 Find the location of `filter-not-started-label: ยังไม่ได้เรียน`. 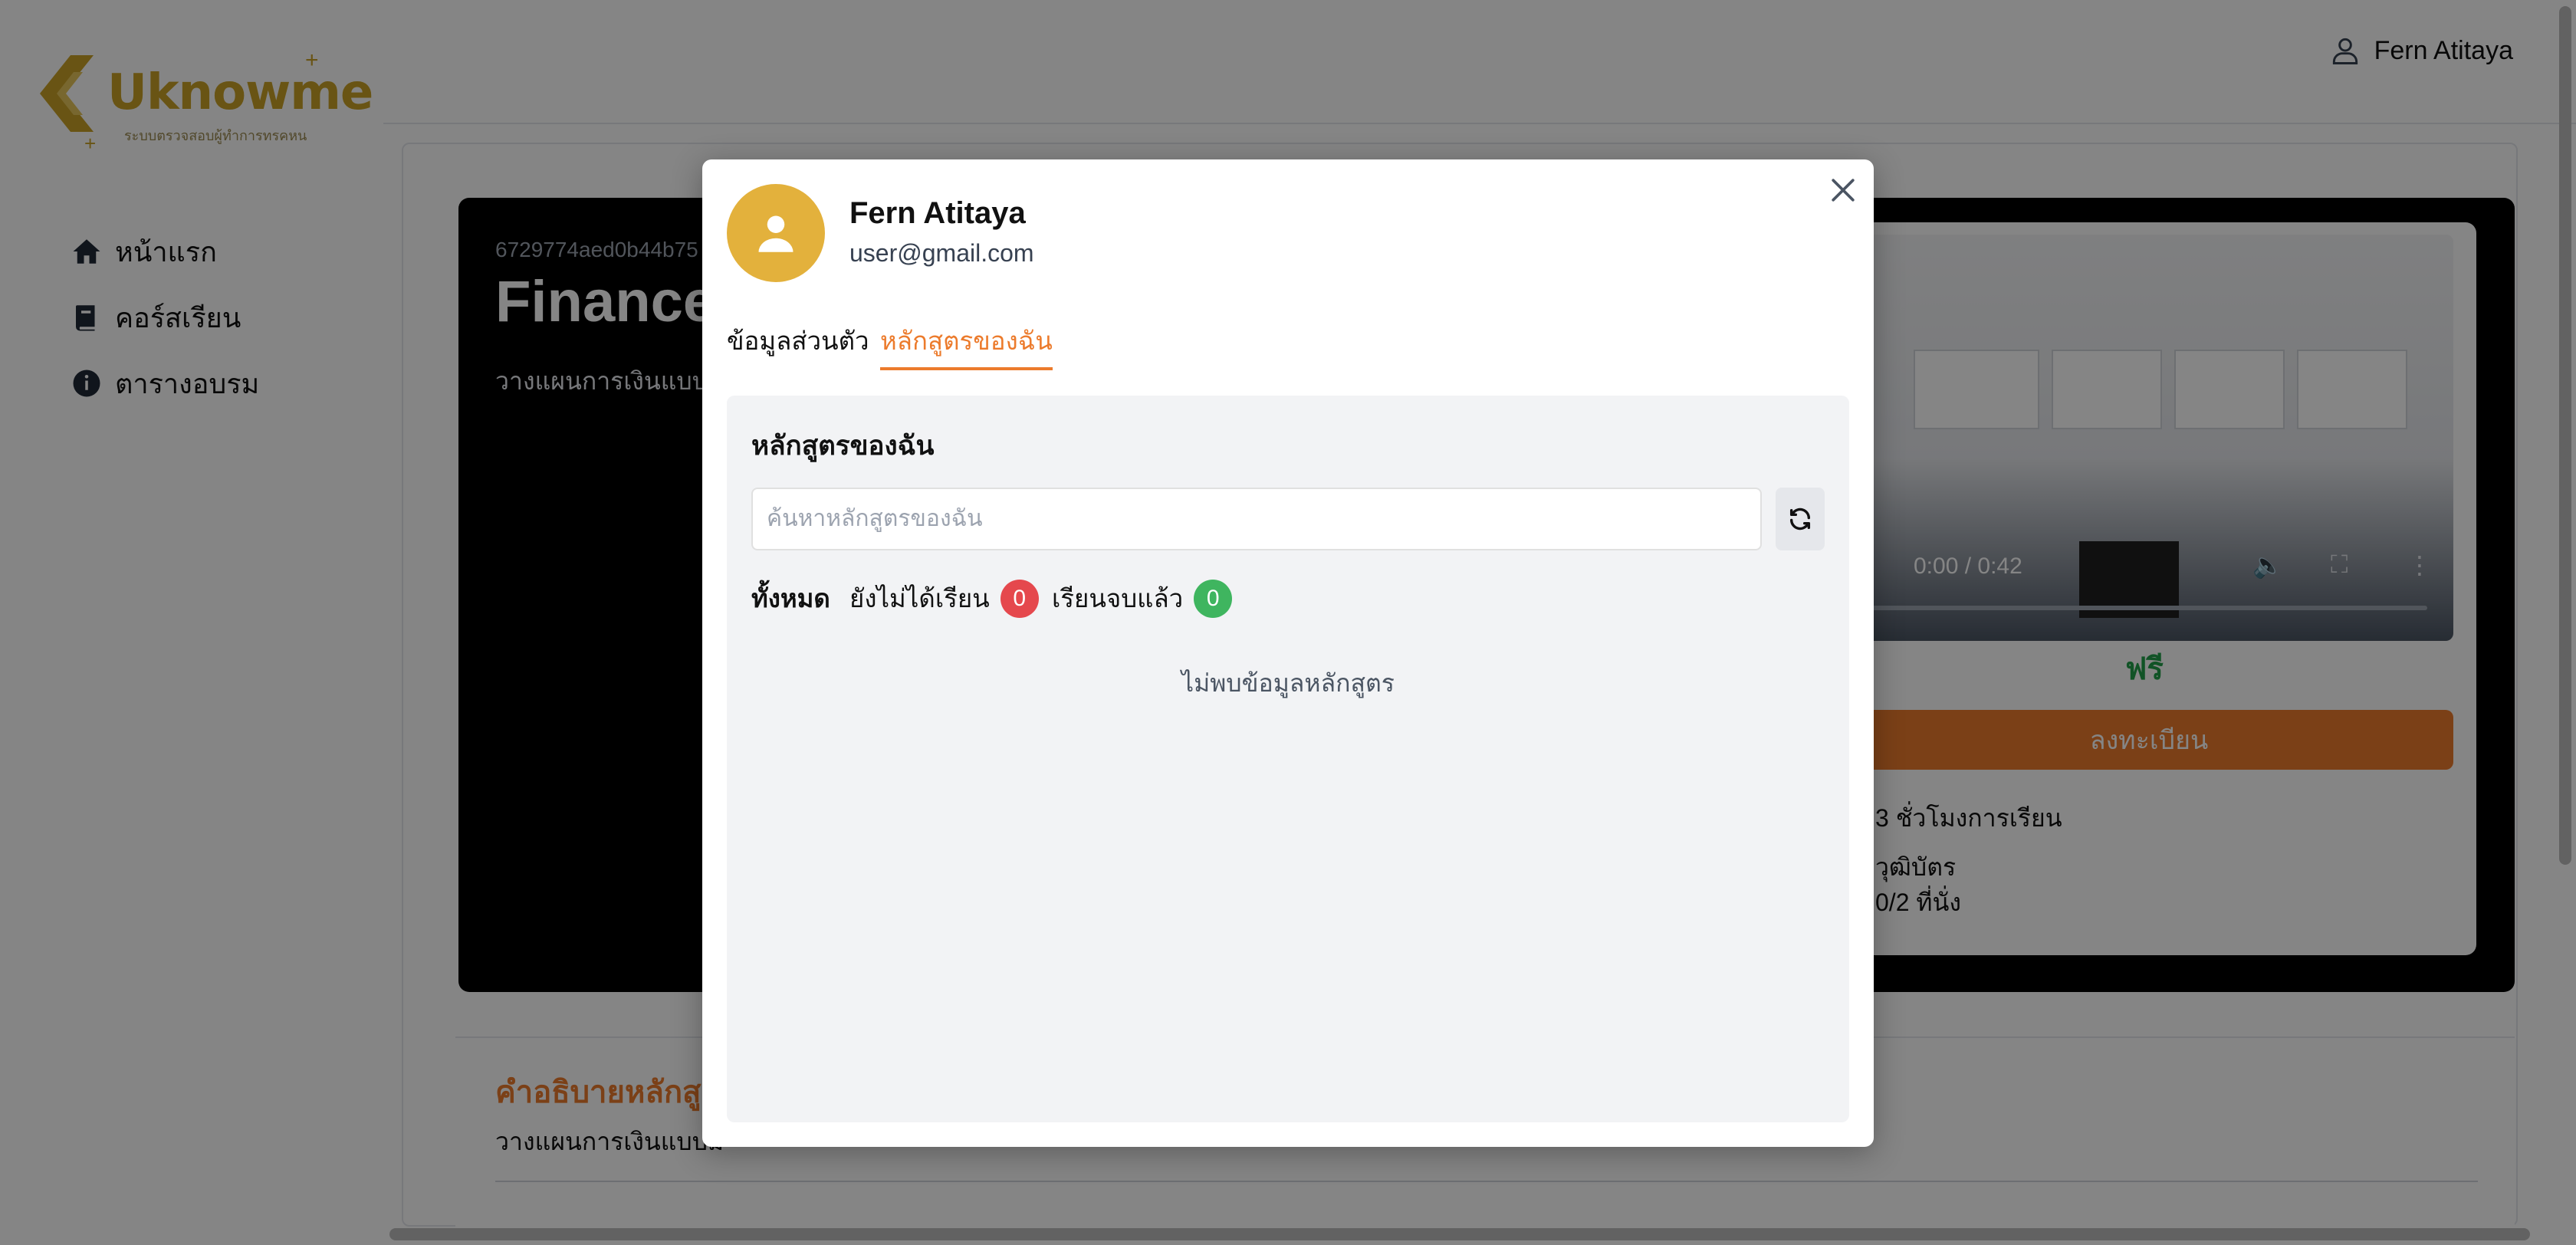

filter-not-started-label: ยังไม่ได้เรียน is located at coordinates (919, 598).